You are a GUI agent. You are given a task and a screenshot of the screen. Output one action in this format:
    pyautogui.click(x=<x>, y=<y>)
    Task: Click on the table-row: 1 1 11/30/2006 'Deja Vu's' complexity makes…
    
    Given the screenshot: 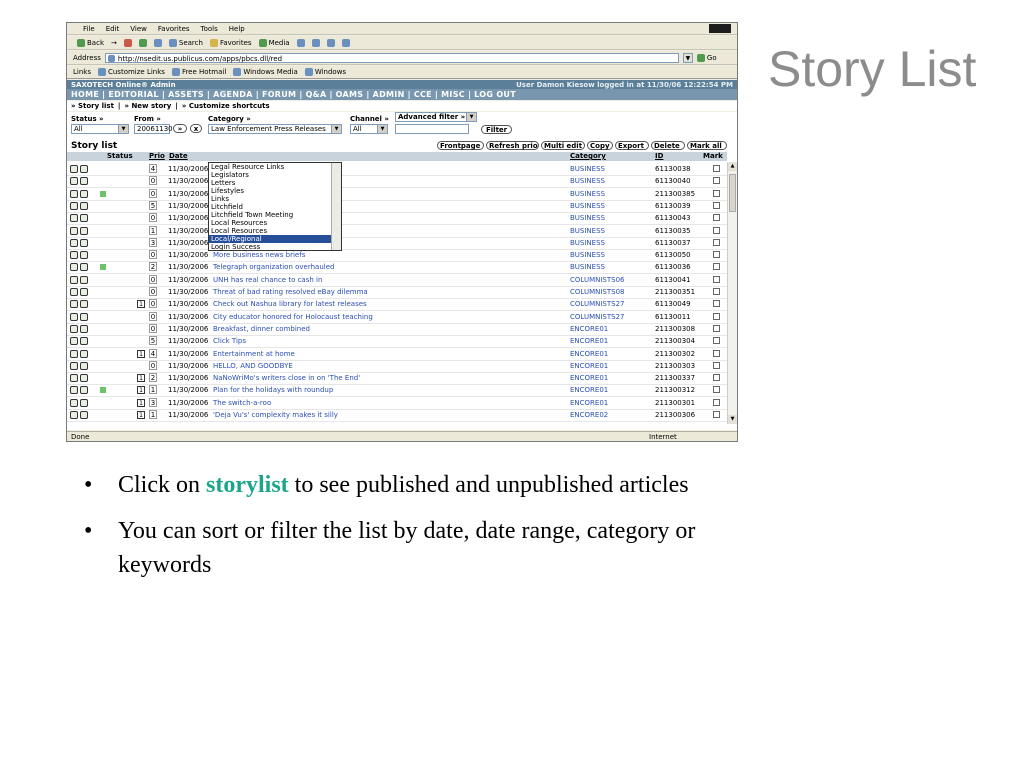 What is the action you would take?
    pyautogui.click(x=397, y=415)
    